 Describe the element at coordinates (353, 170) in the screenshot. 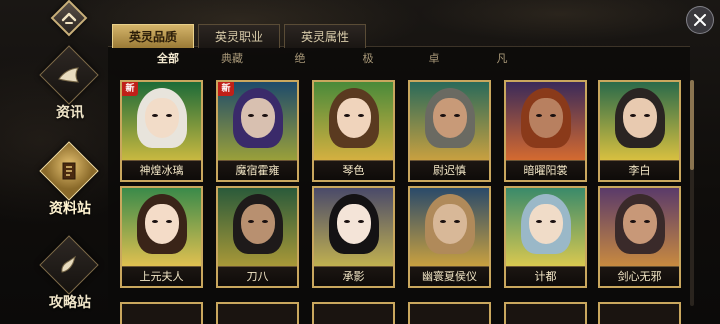

I see `hero-name: 琴色` at that location.